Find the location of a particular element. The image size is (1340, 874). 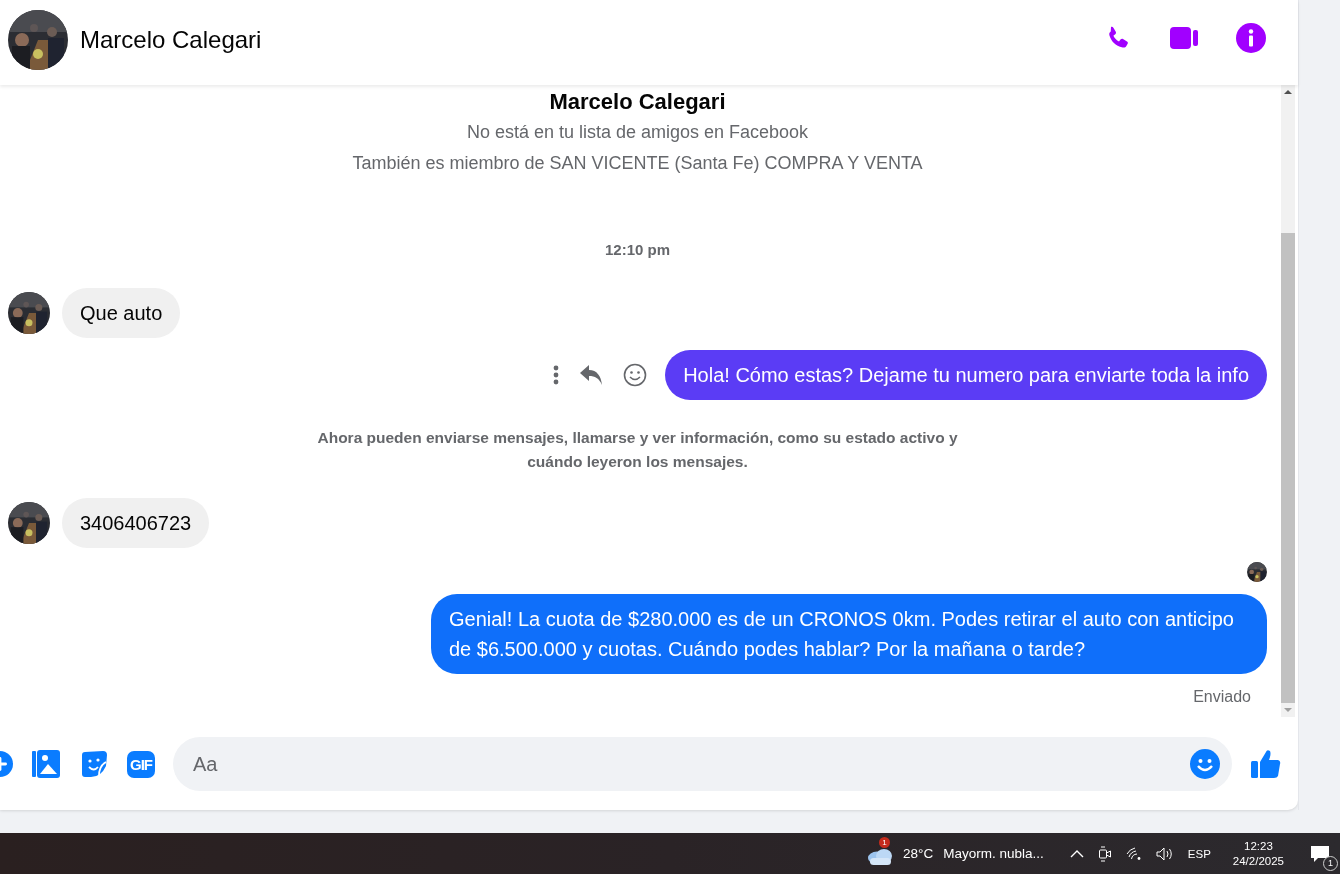

reply-icon is located at coordinates (591, 375).